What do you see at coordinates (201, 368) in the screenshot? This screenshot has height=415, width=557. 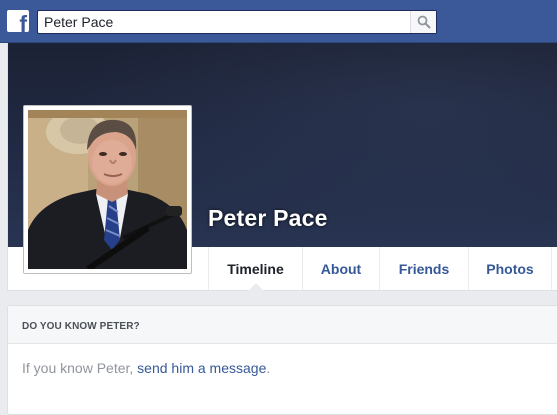 I see `send-message-link: send him a message` at bounding box center [201, 368].